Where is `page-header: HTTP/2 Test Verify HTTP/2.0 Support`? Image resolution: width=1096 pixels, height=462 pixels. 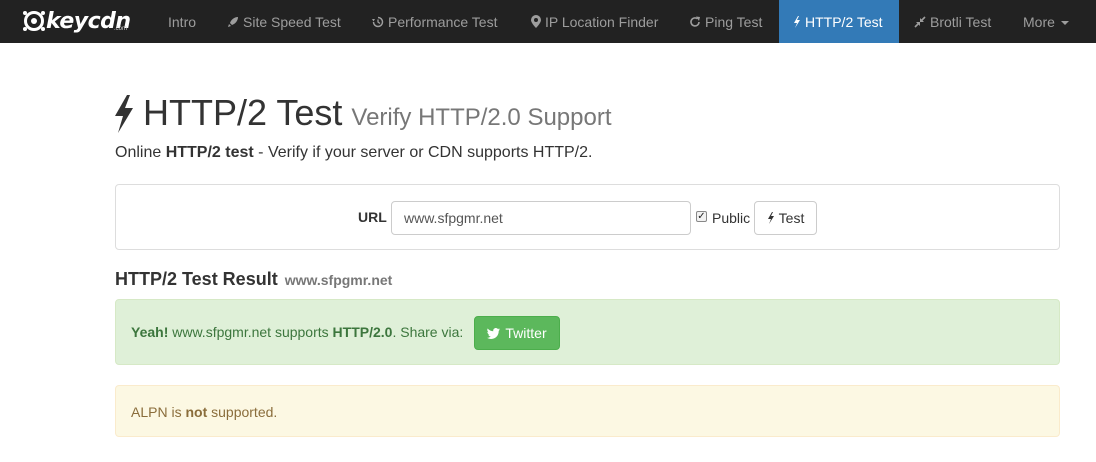
page-header: HTTP/2 Test Verify HTTP/2.0 Support is located at coordinates (362, 114).